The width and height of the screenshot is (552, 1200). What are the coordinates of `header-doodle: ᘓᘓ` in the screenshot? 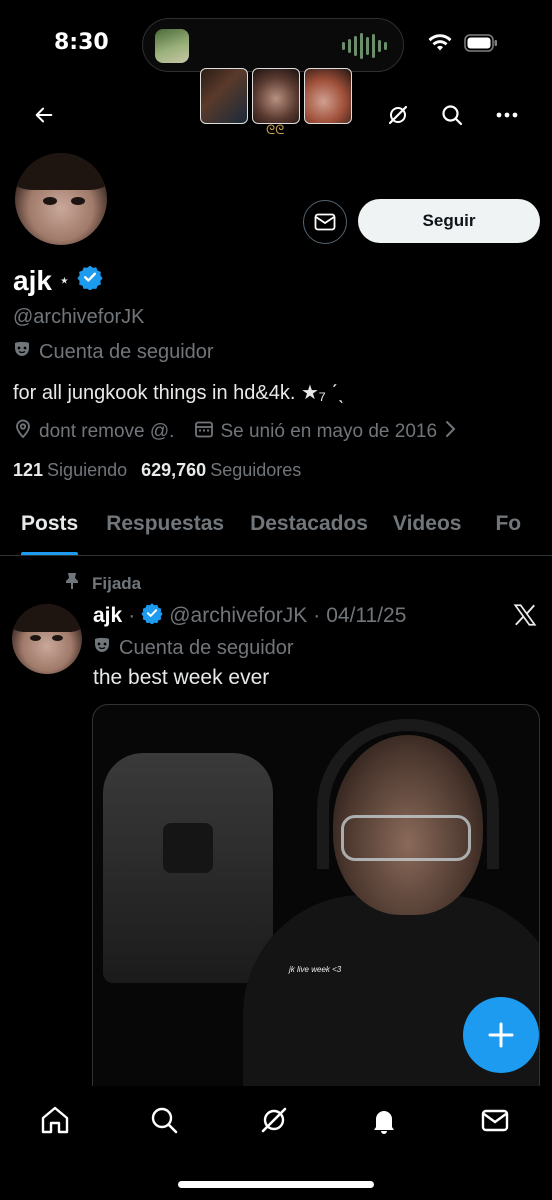 It's located at (275, 129).